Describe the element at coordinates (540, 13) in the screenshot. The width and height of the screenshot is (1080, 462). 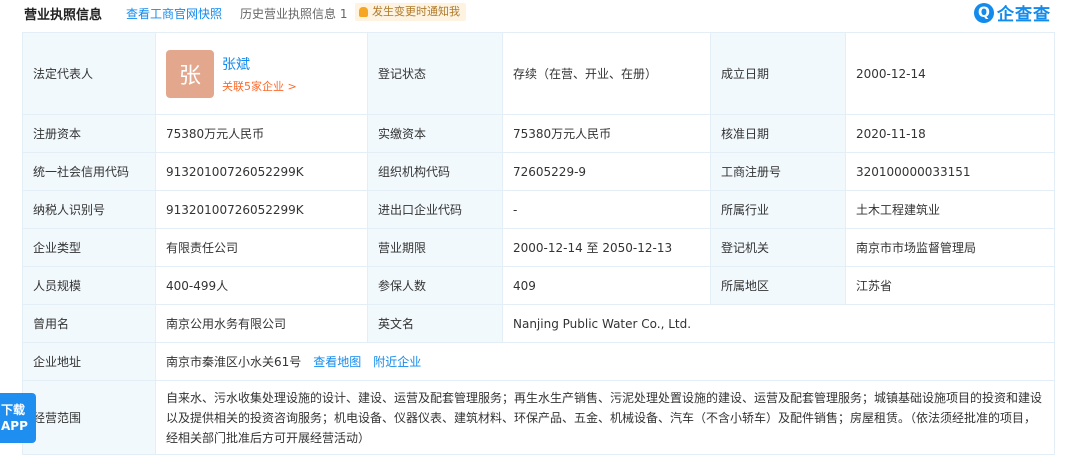
I see `section-header: 营业执照信息 查看工商官网快照 历史营业执照信息 1 发生变更时通知我` at that location.